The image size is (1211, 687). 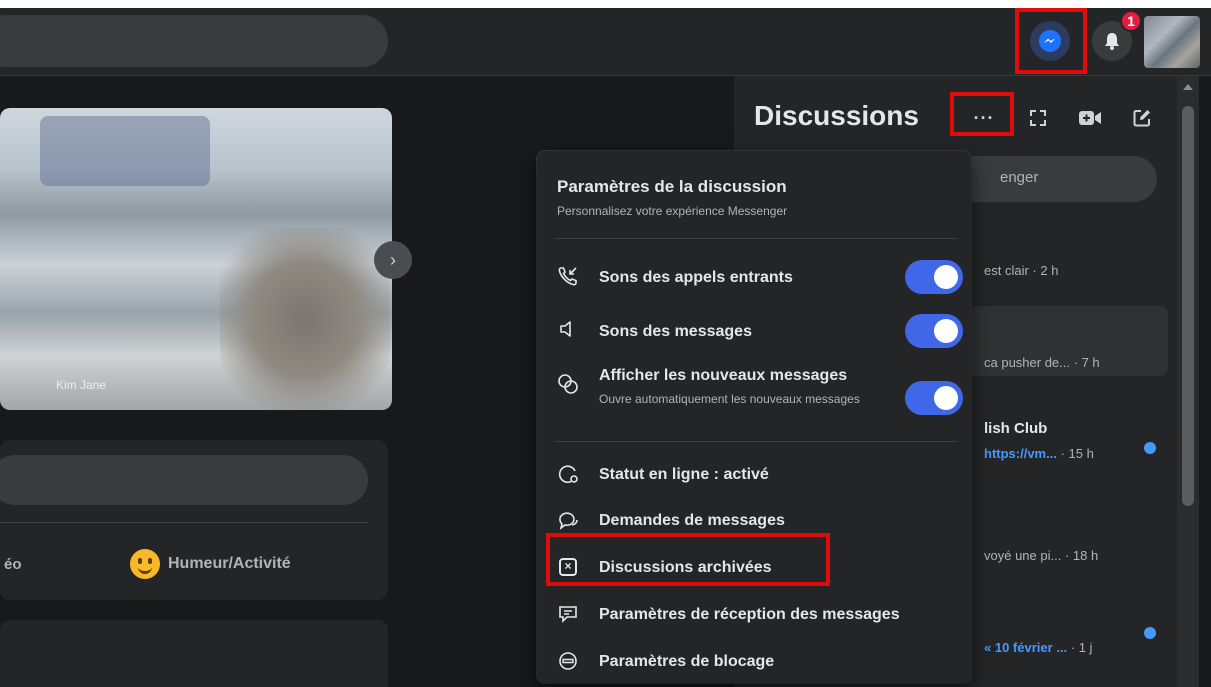 What do you see at coordinates (934, 398) in the screenshot?
I see `show-new-messages-toggle` at bounding box center [934, 398].